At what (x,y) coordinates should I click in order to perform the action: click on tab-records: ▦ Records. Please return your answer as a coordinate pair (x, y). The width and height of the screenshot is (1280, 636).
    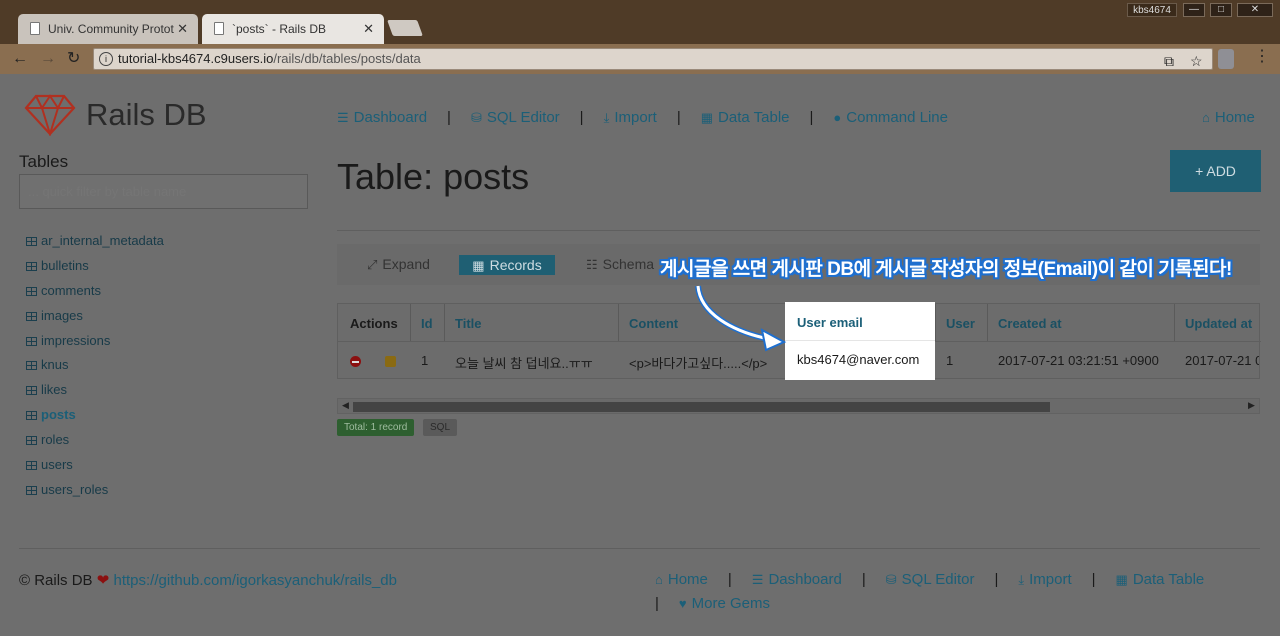
    Looking at the image, I should click on (507, 265).